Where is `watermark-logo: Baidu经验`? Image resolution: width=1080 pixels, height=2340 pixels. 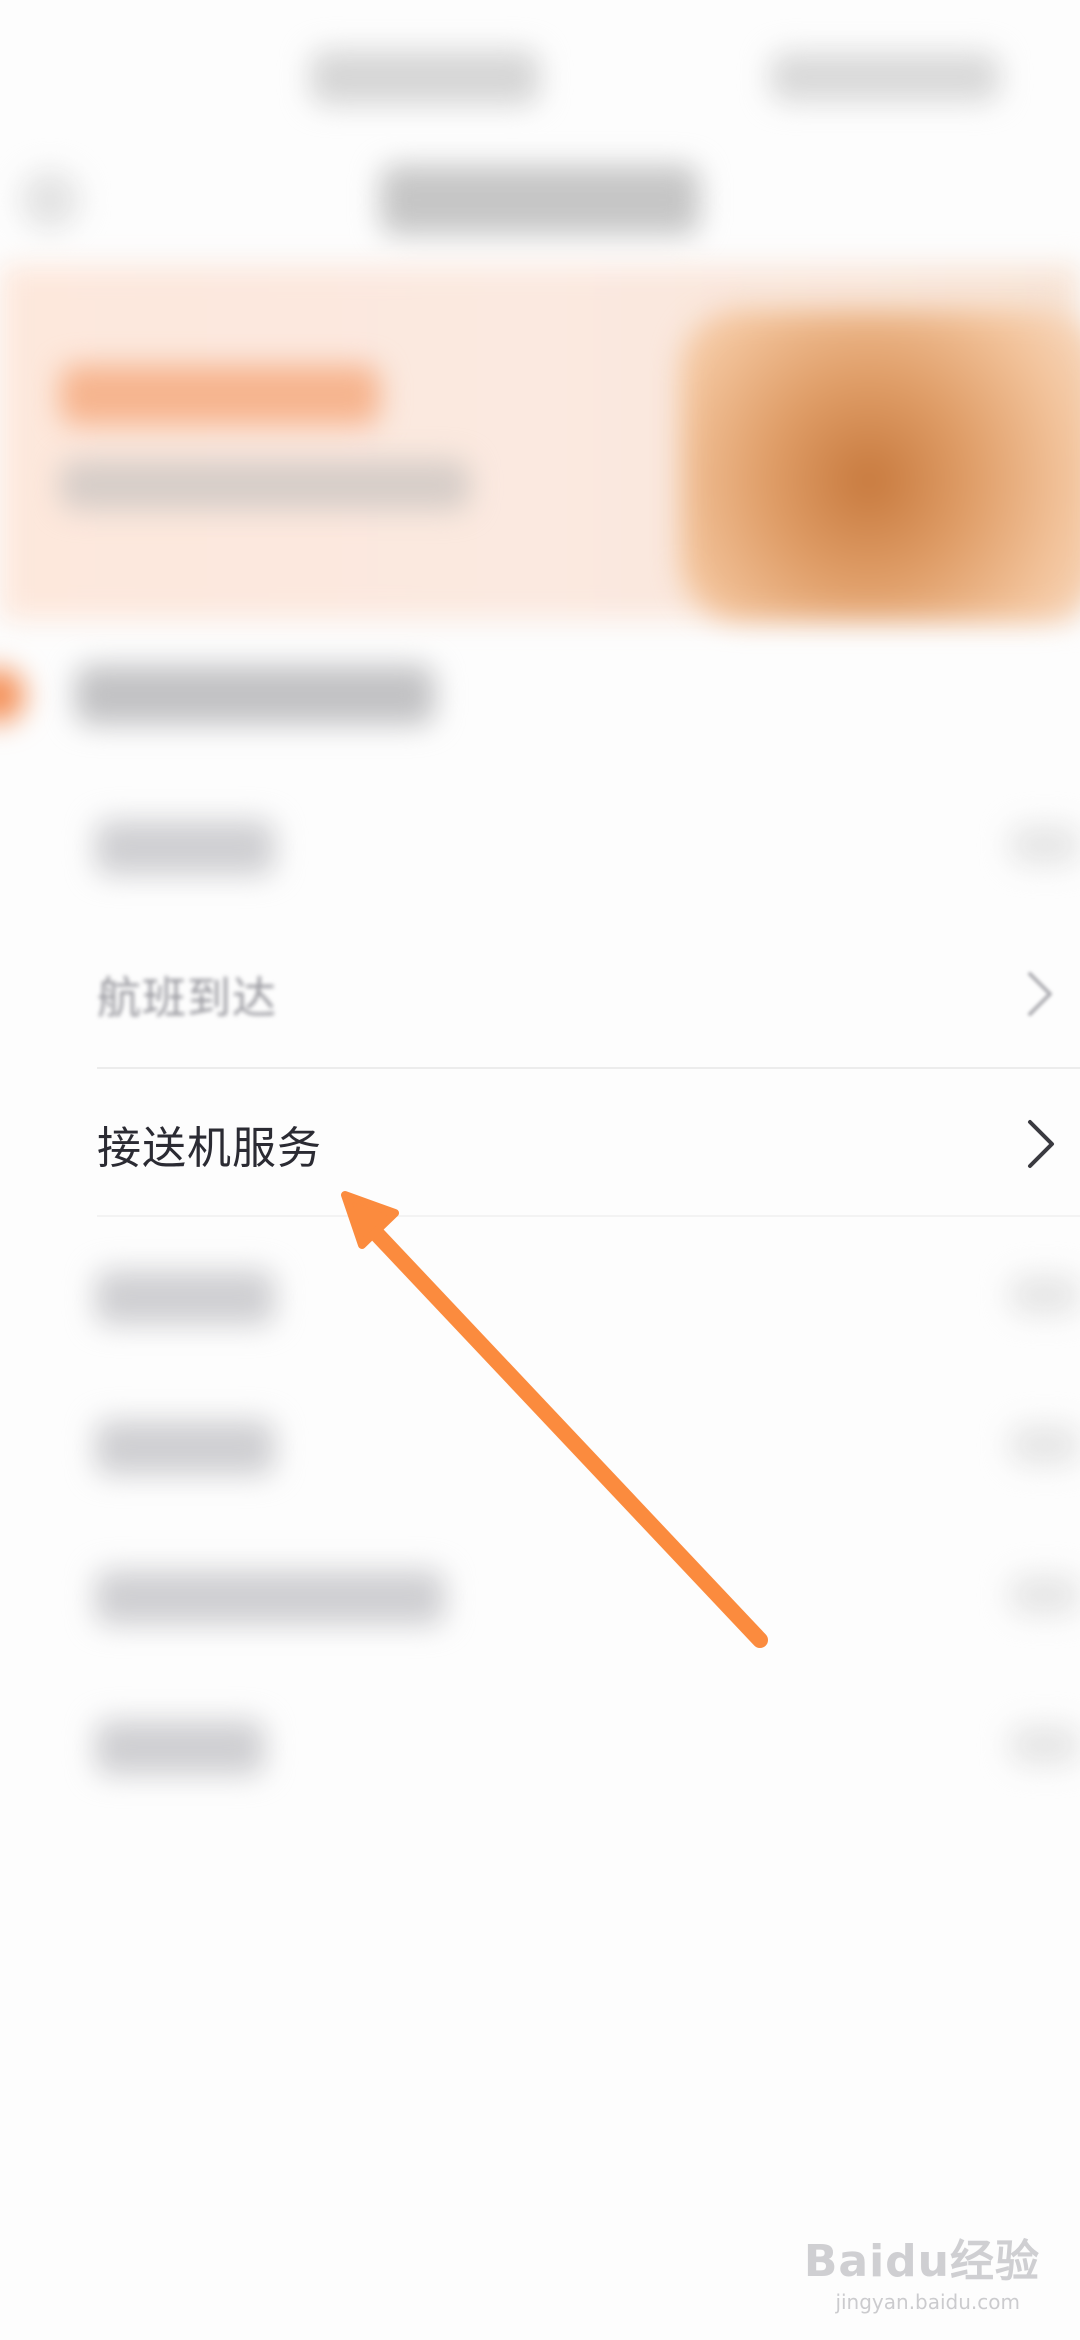
watermark-logo: Baidu经验 is located at coordinates (921, 2261).